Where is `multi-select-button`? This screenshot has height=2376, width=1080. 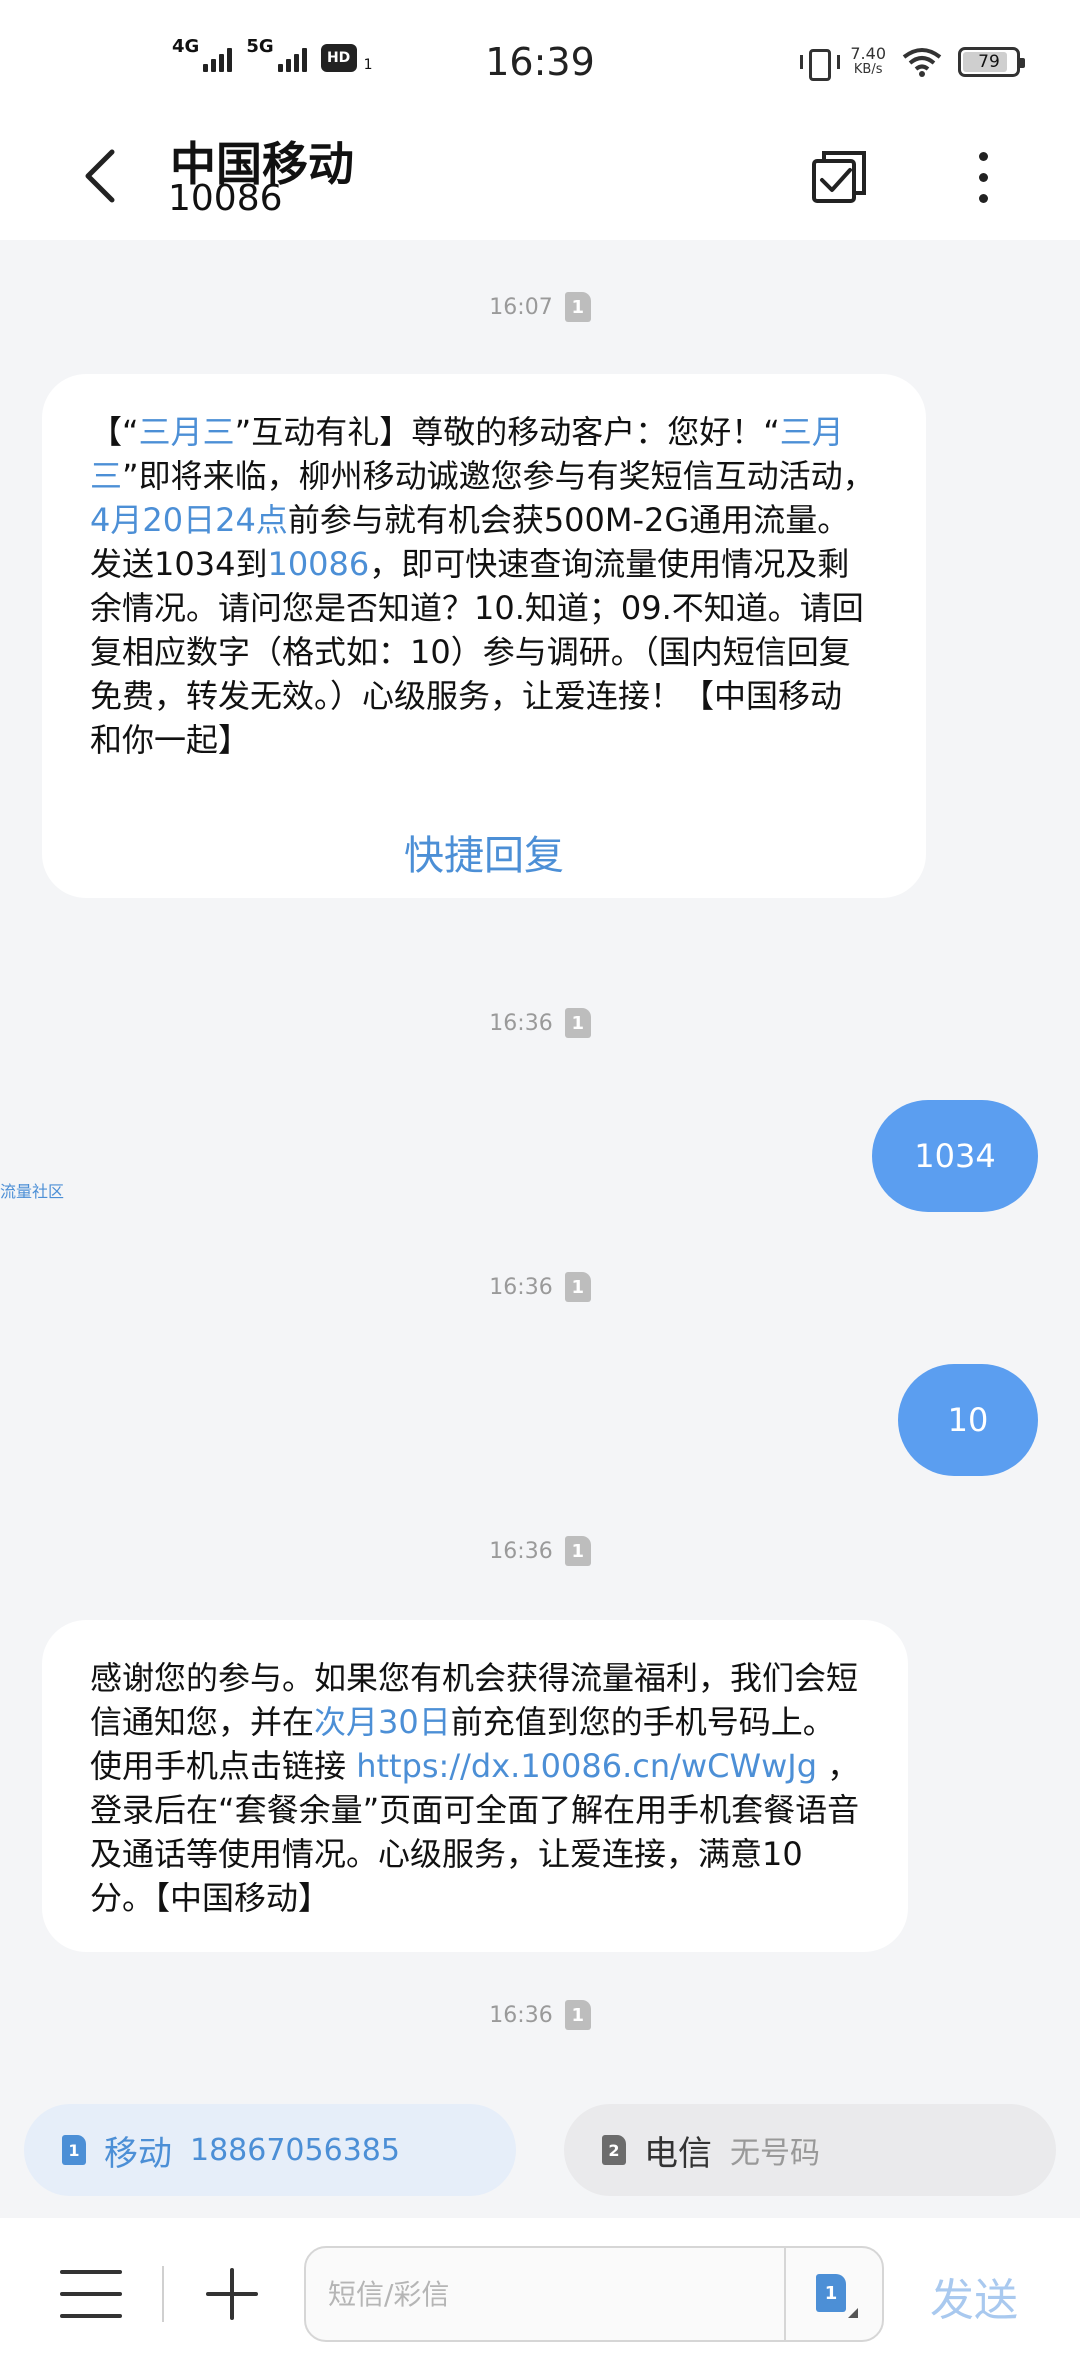
multi-select-button is located at coordinates (840, 177).